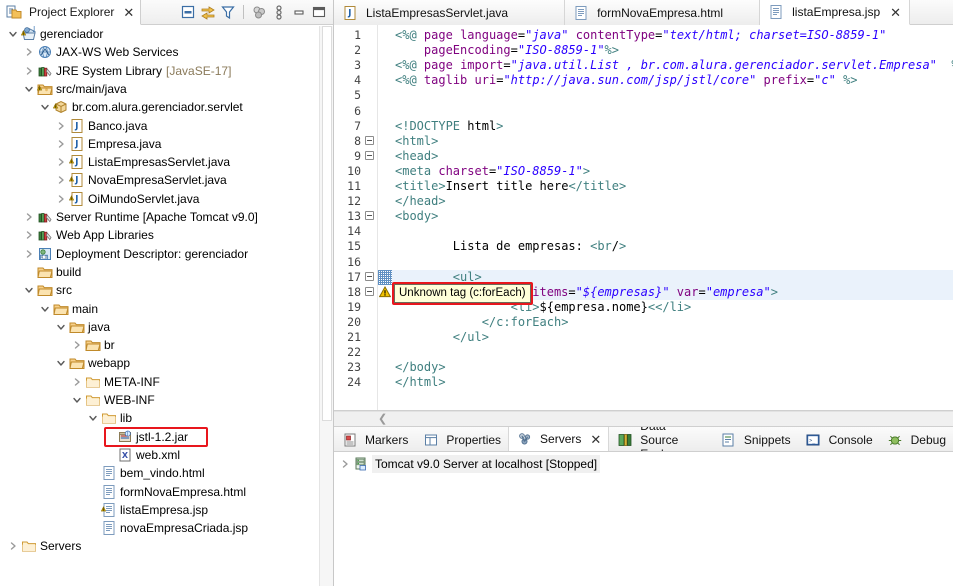  Describe the element at coordinates (166, 162) in the screenshot. I see `tree-item-listaempresasservlet-java: J ListaEmpresasServlet.java` at that location.